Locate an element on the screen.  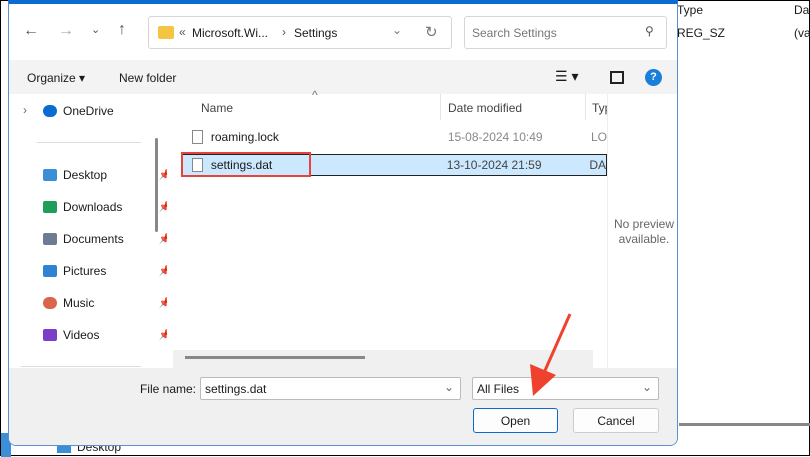
arrow-head is located at coordinates (543, 380).